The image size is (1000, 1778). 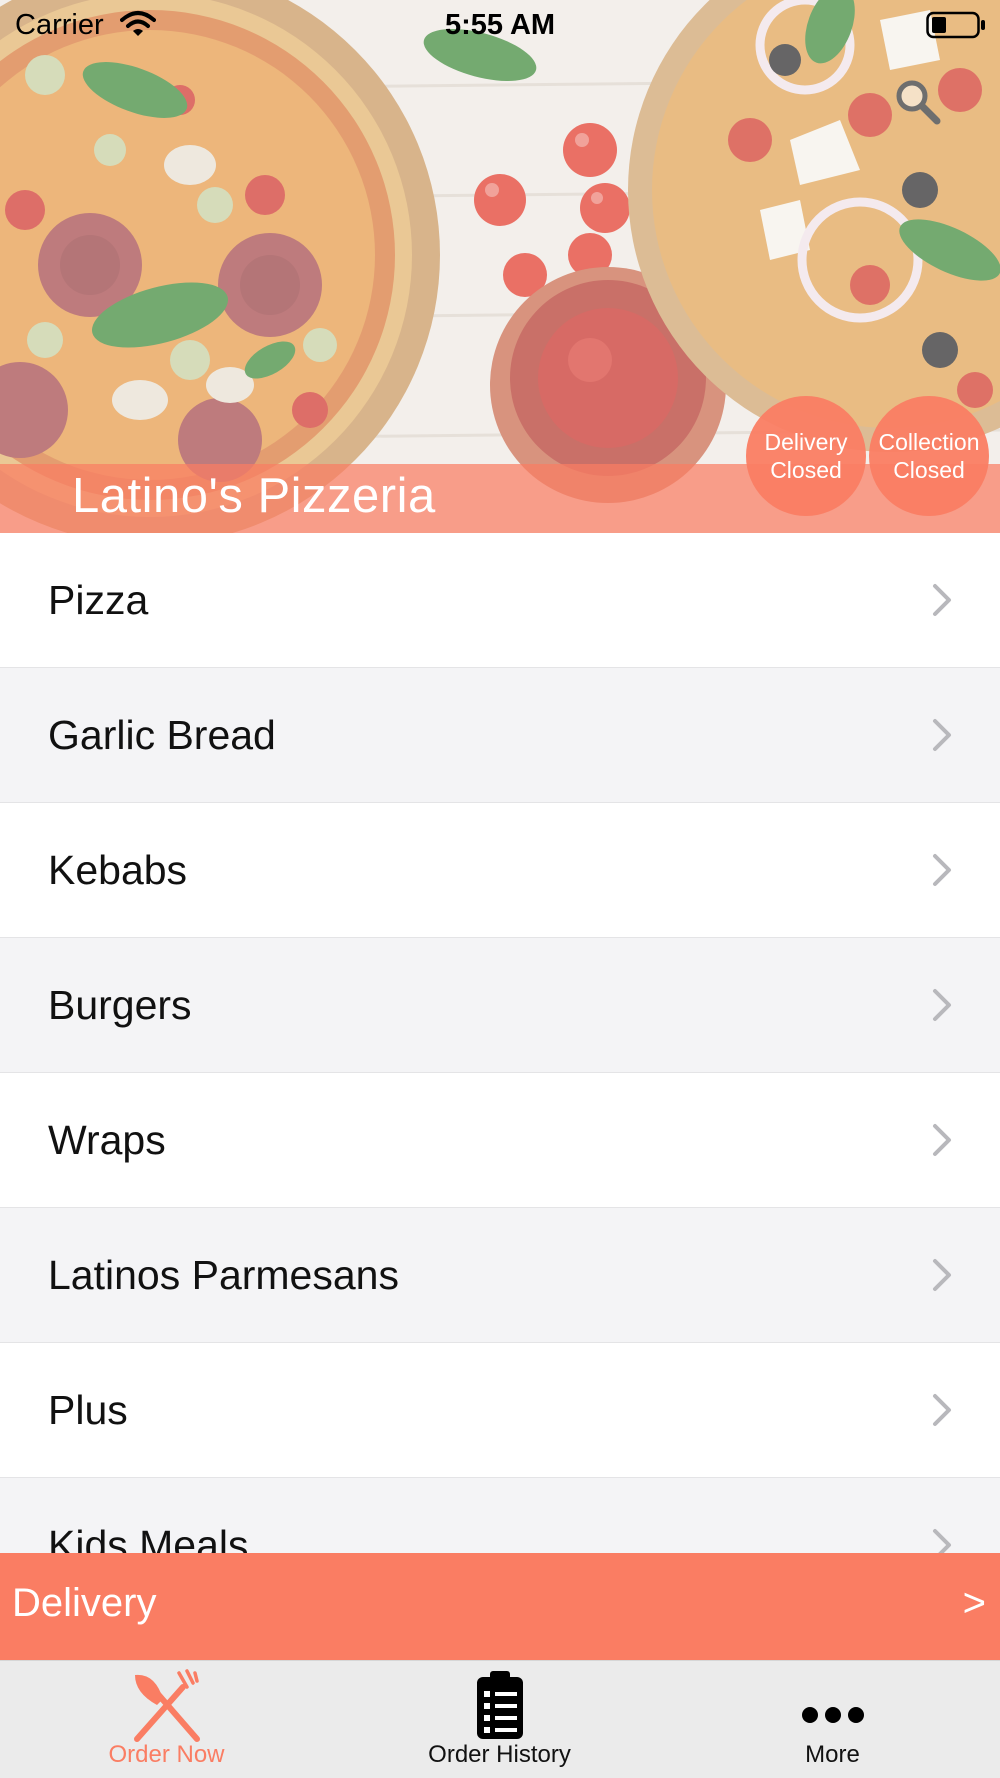 What do you see at coordinates (500, 870) in the screenshot?
I see `menu-item-kebabs: Kebabs` at bounding box center [500, 870].